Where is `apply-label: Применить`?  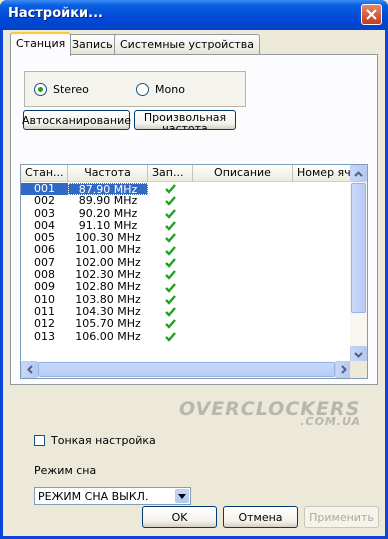
apply-label: Применить is located at coordinates (341, 517).